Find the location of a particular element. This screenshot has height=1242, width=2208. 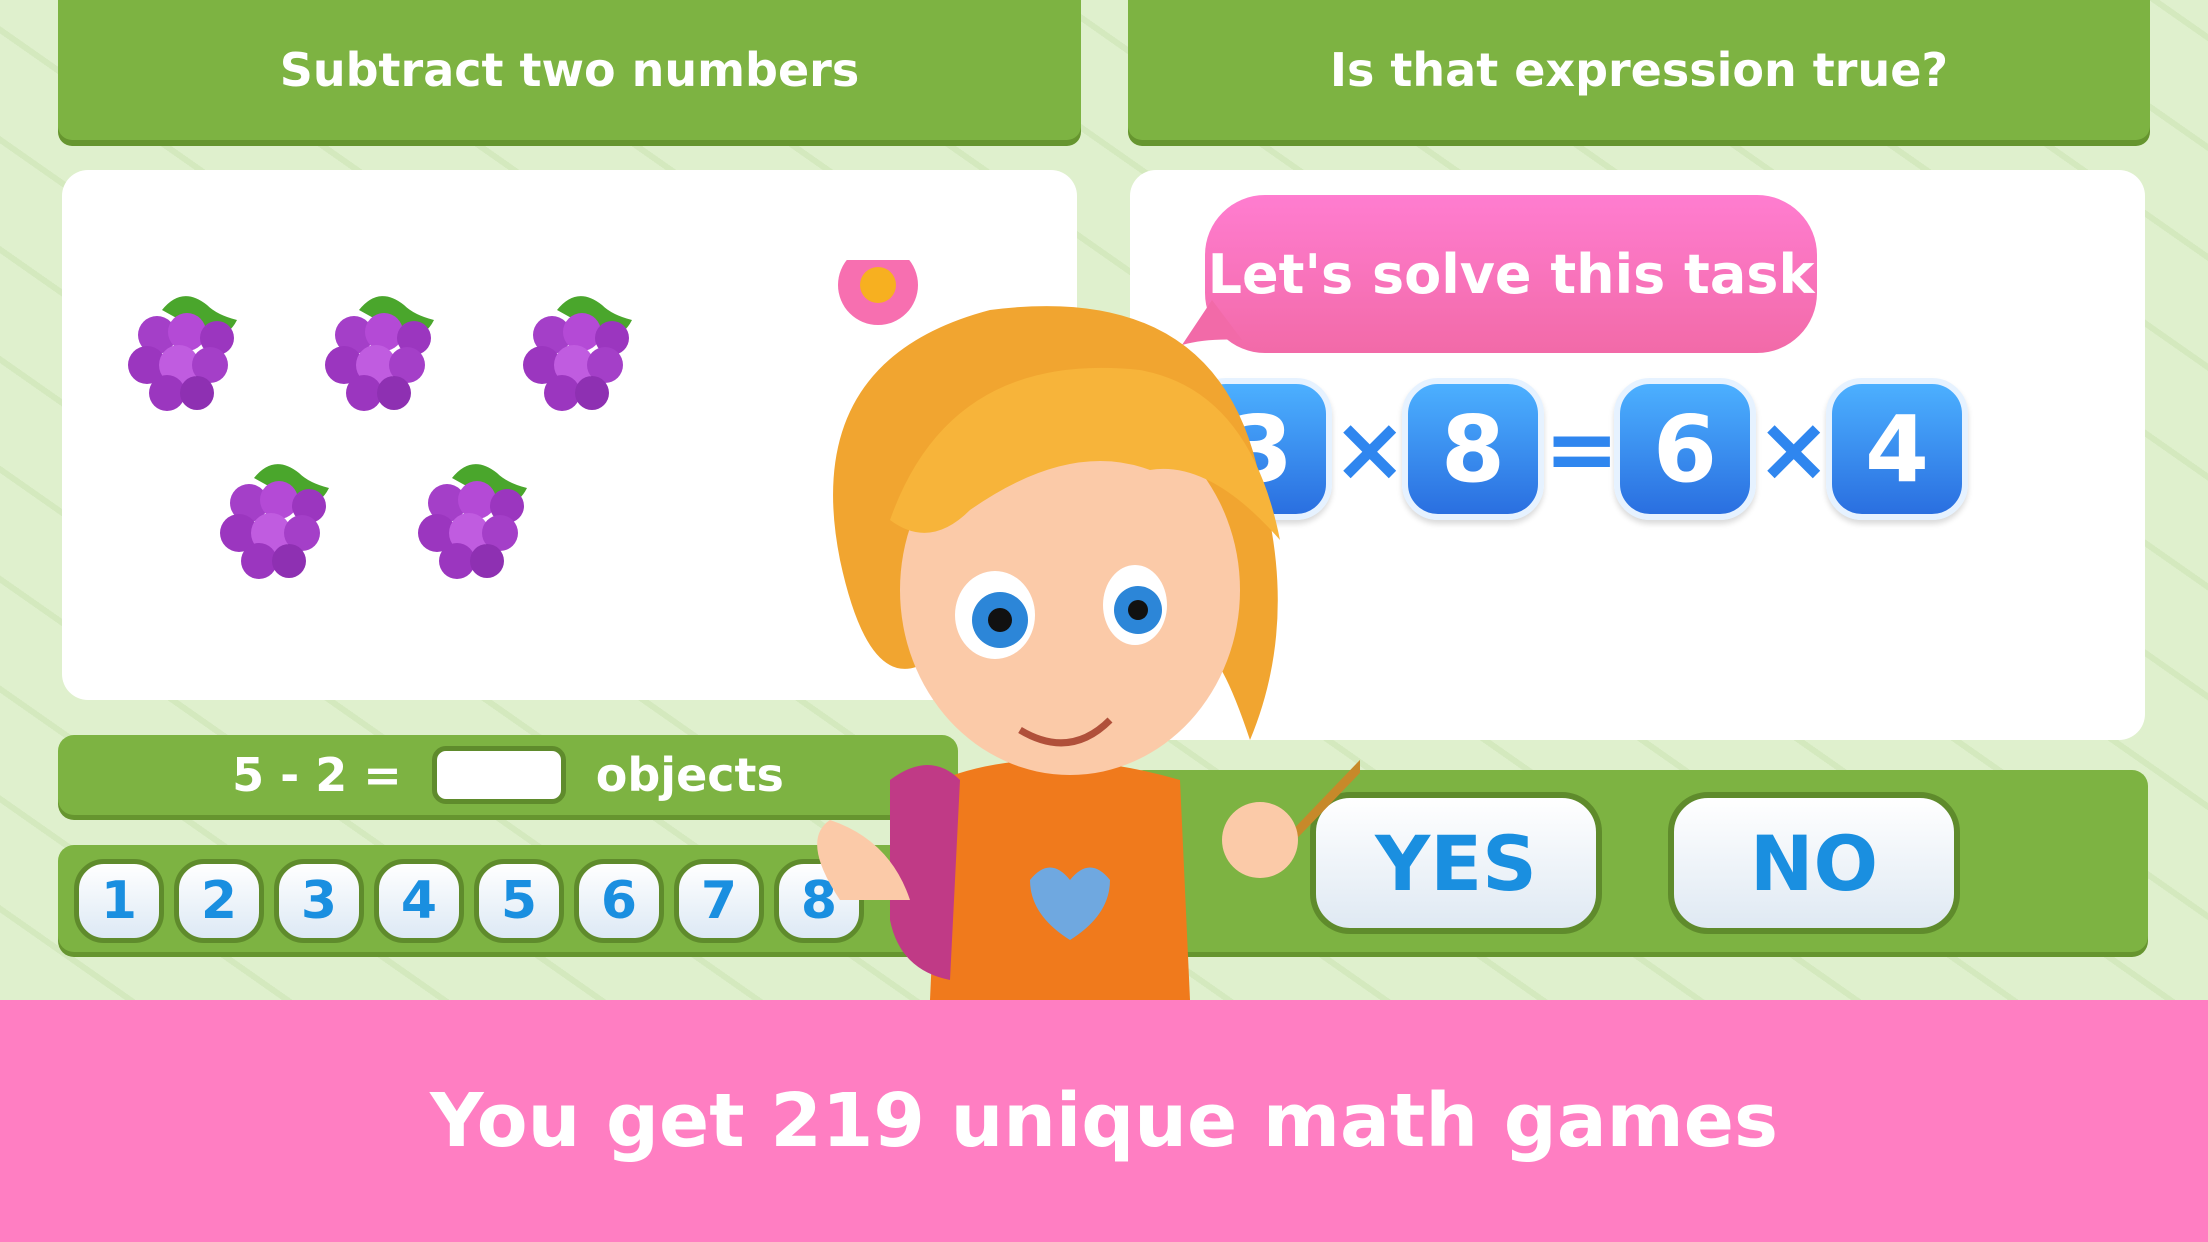

multiply-sign: × is located at coordinates (1794, 449).